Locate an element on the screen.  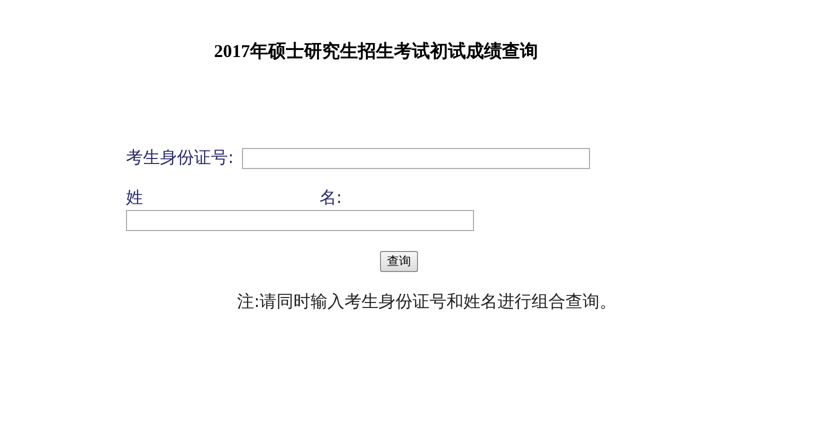
page-title: 2017年硕士研究生招生考试初试成绩查询 is located at coordinates (376, 51).